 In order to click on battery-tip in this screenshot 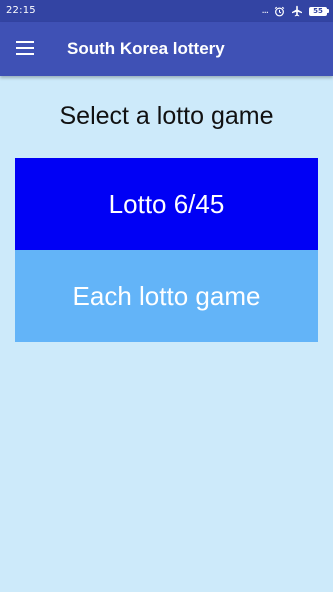, I will do `click(328, 11)`.